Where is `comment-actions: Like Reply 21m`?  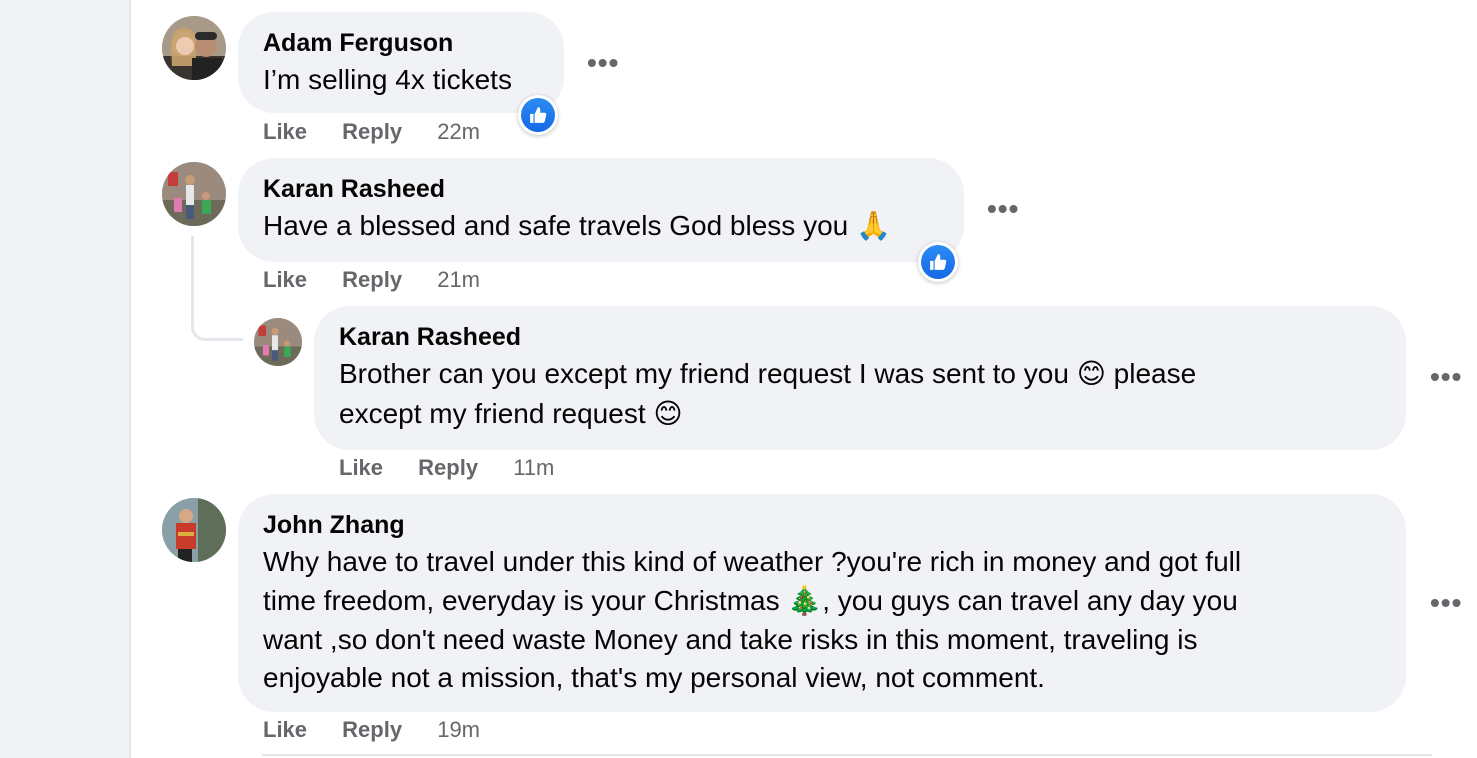
comment-actions: Like Reply 21m is located at coordinates (371, 280).